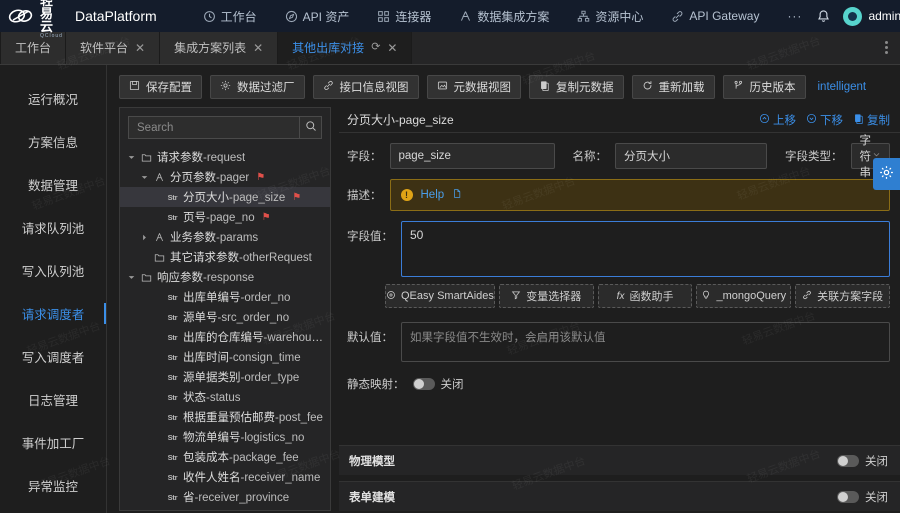  Describe the element at coordinates (438, 384) in the screenshot. I see `static-mapping-toggle: 关闭` at that location.